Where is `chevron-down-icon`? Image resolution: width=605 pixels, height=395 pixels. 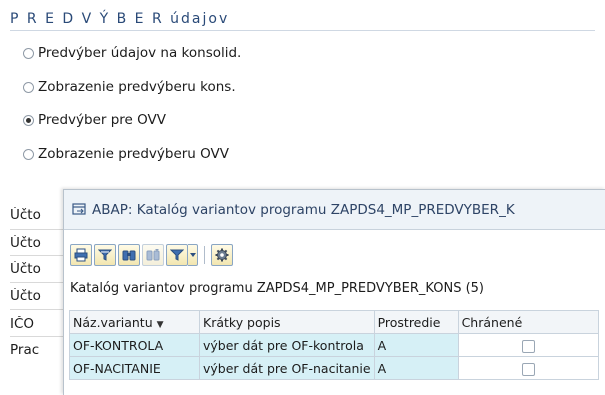 chevron-down-icon is located at coordinates (192, 255).